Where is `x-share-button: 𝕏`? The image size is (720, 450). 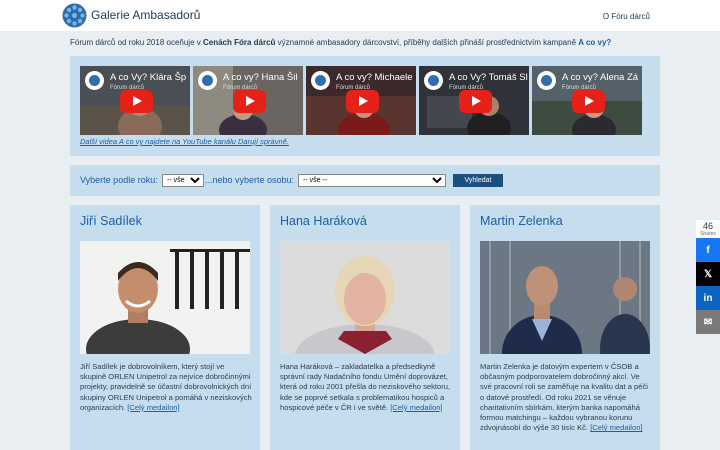
x-share-button: 𝕏 is located at coordinates (708, 274).